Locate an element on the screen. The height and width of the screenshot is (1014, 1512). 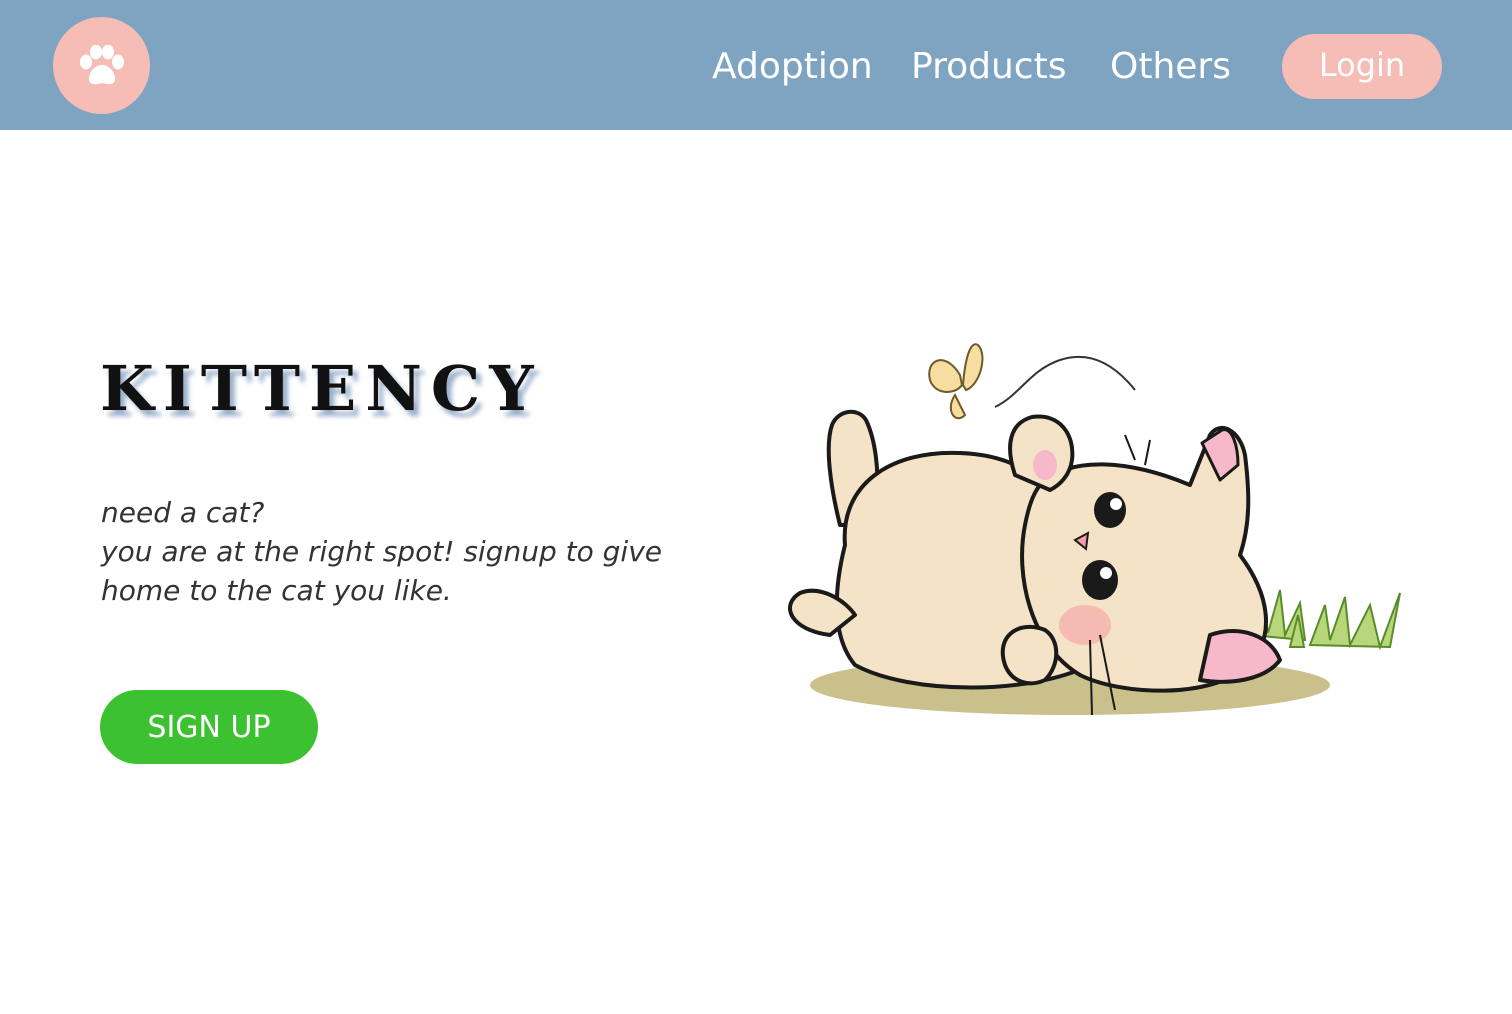
home-logo-button is located at coordinates (101, 65).